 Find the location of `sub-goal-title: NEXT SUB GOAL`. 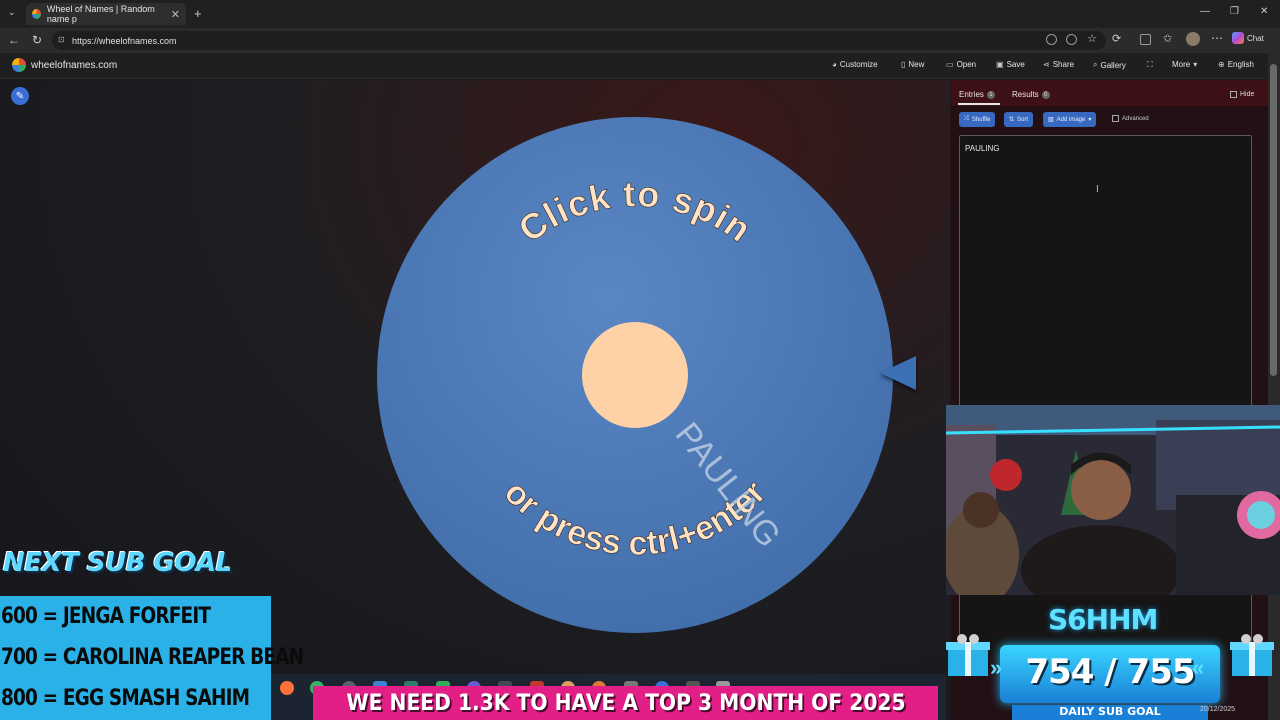

sub-goal-title: NEXT SUB GOAL is located at coordinates (117, 563).